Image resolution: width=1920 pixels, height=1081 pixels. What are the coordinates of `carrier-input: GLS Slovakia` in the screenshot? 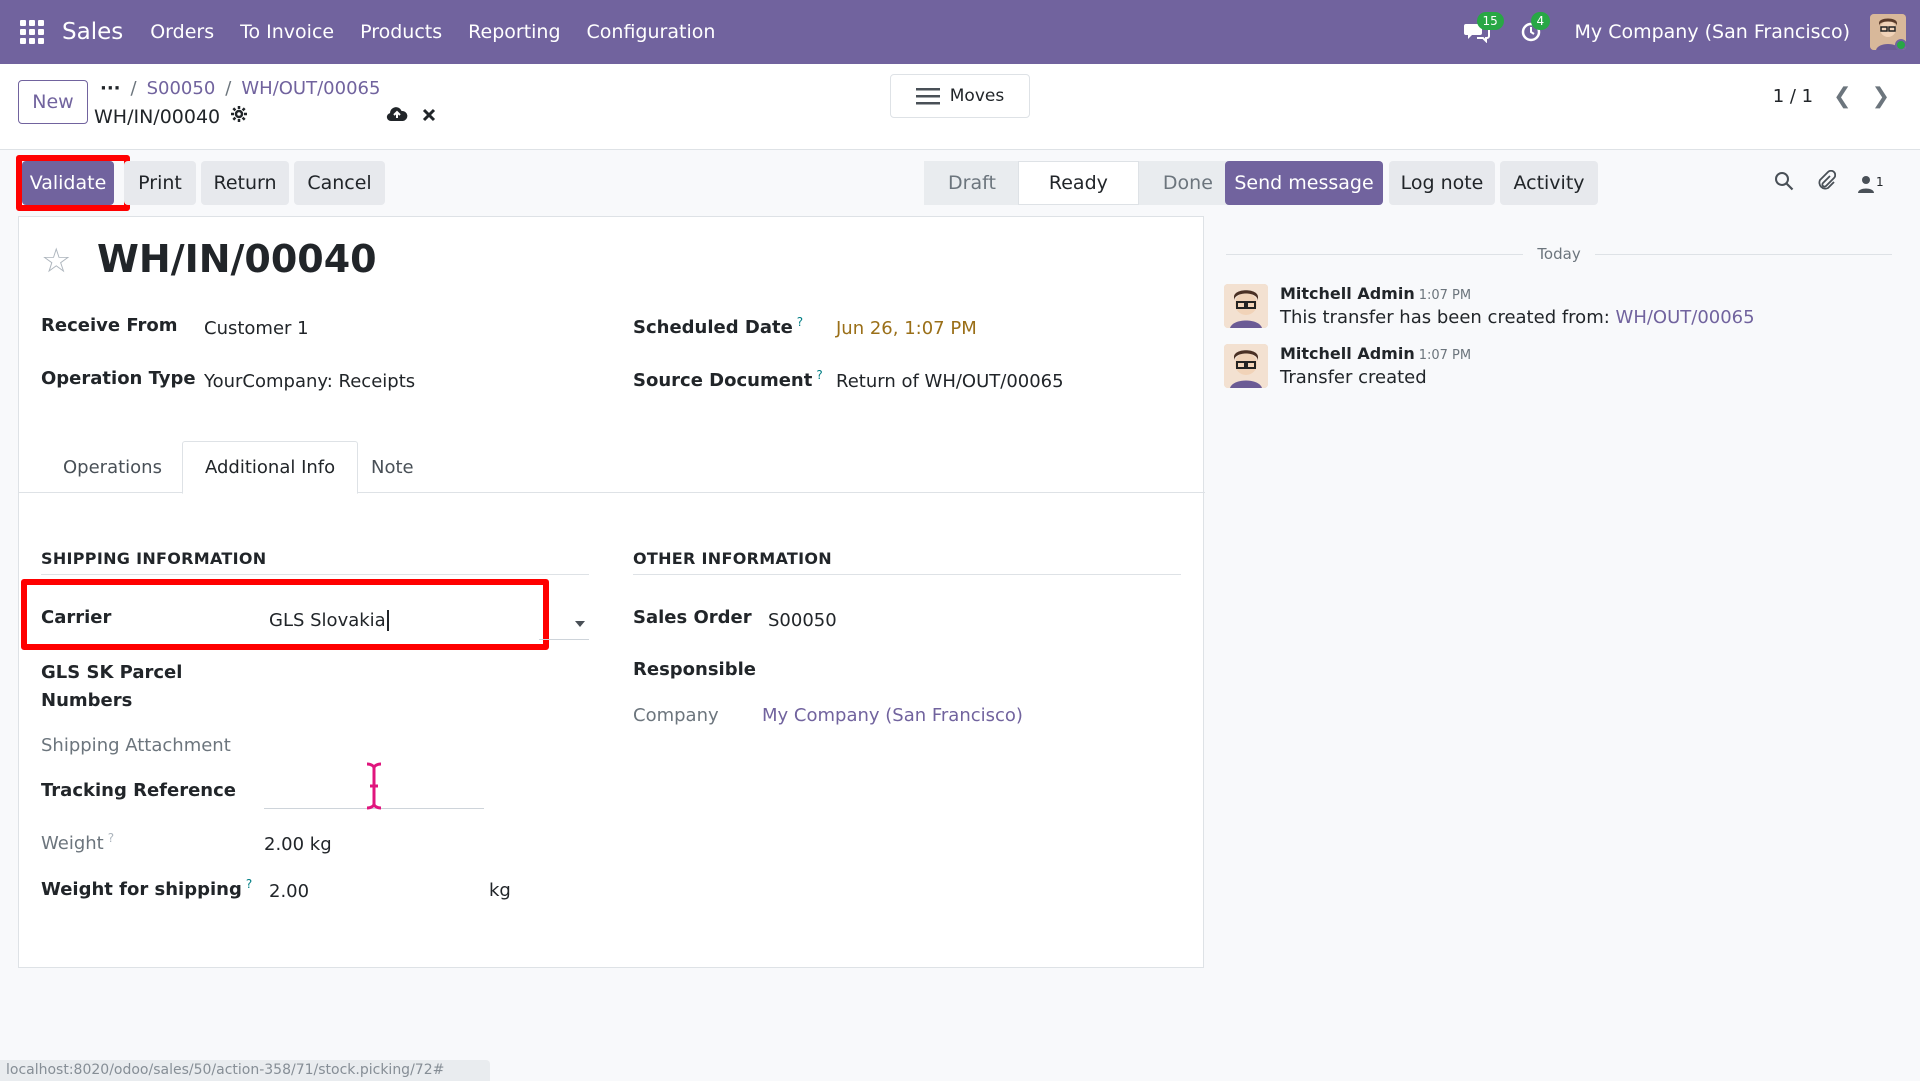 It's located at (329, 620).